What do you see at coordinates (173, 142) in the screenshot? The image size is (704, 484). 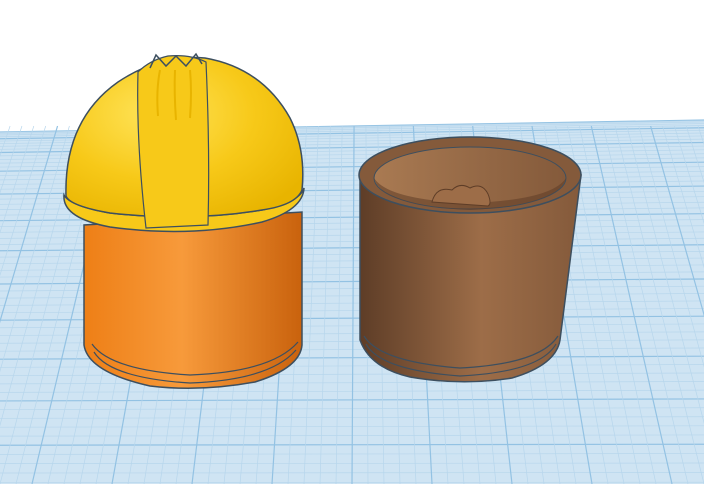 I see `helmet-ridge` at bounding box center [173, 142].